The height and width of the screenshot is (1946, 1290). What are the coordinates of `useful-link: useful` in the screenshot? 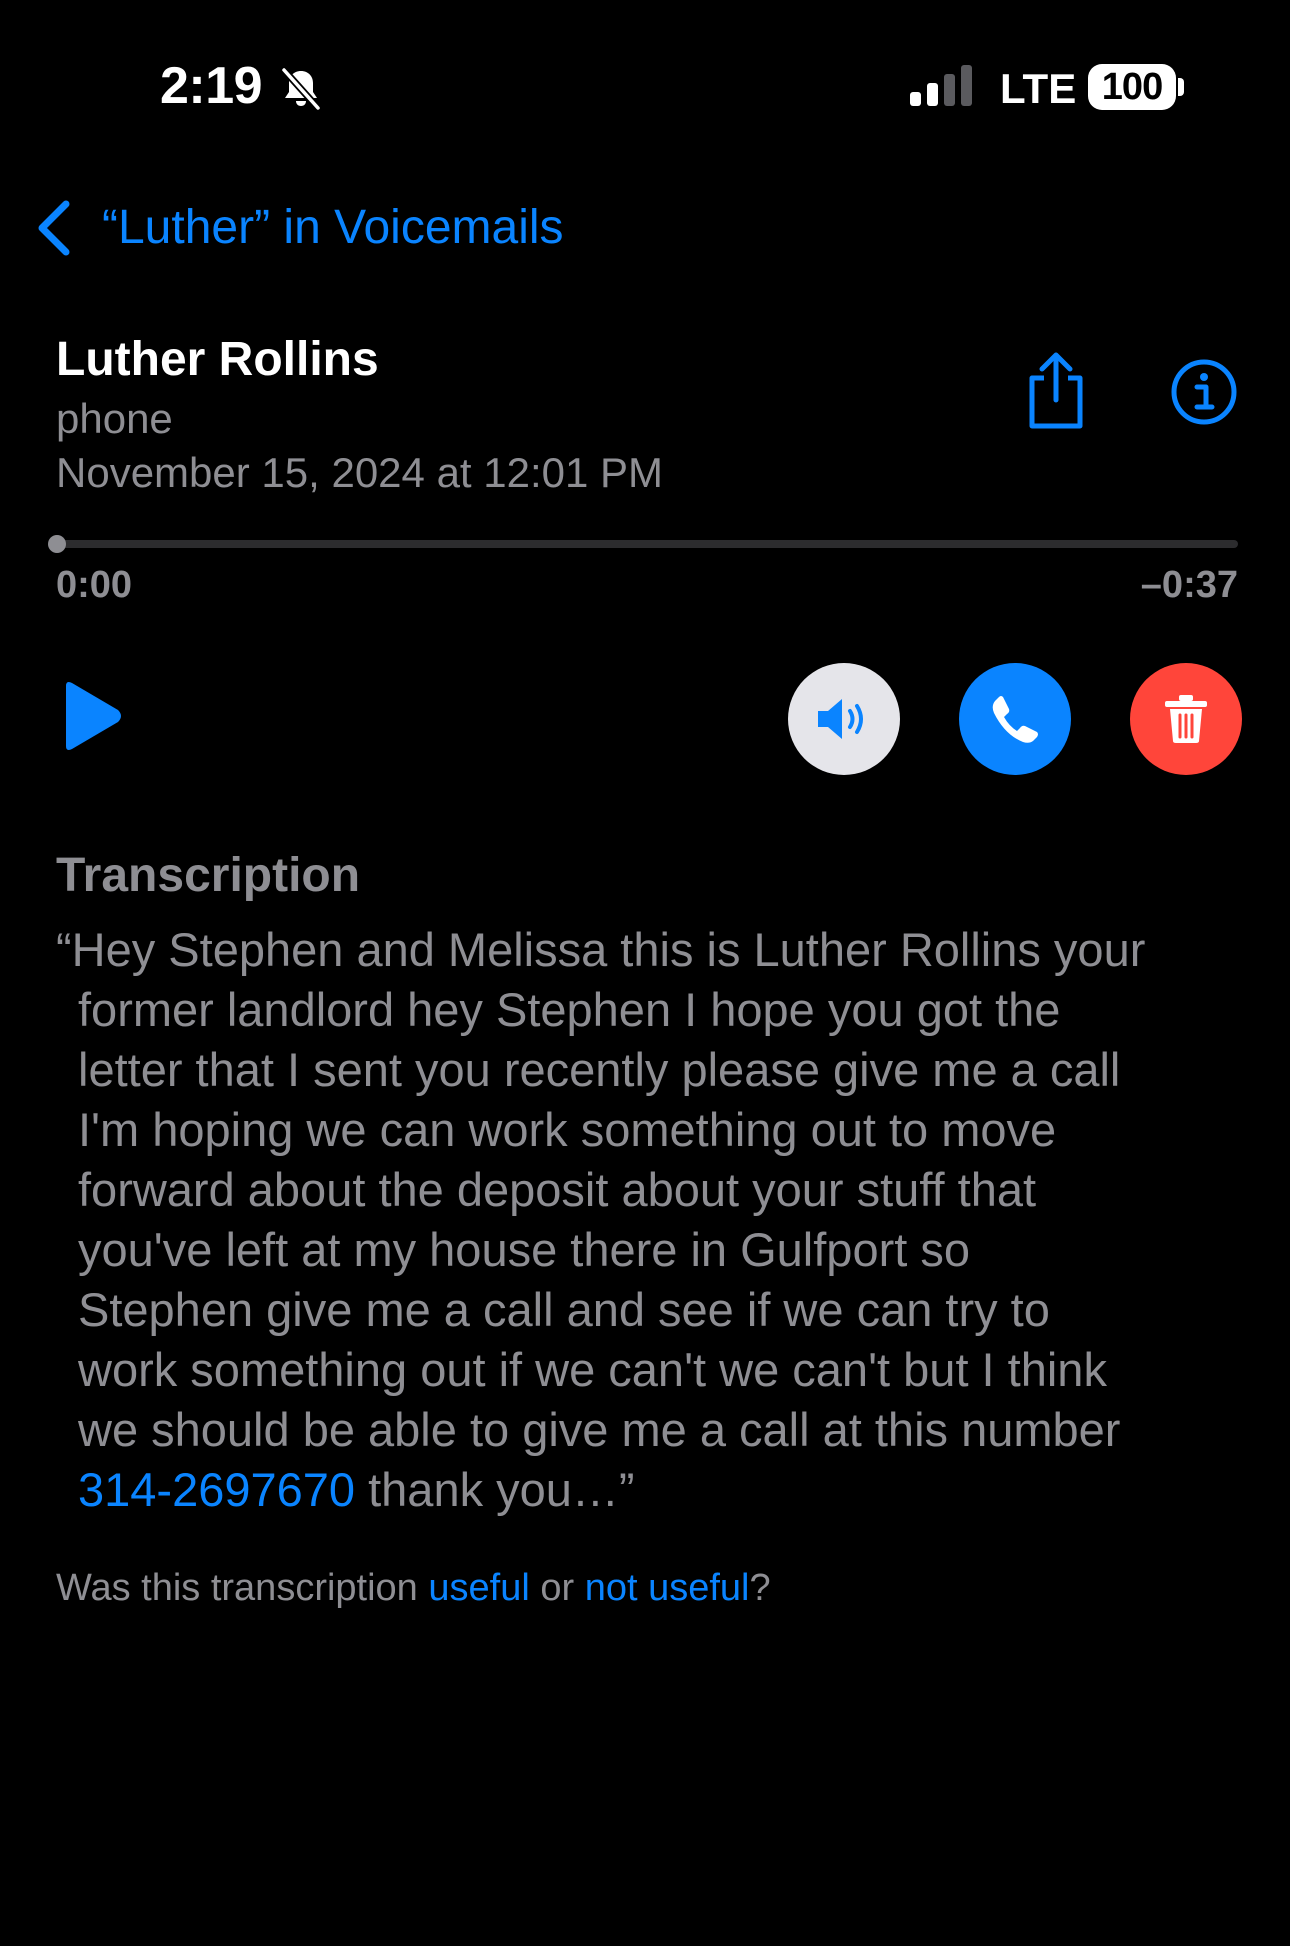 It's located at (478, 1588).